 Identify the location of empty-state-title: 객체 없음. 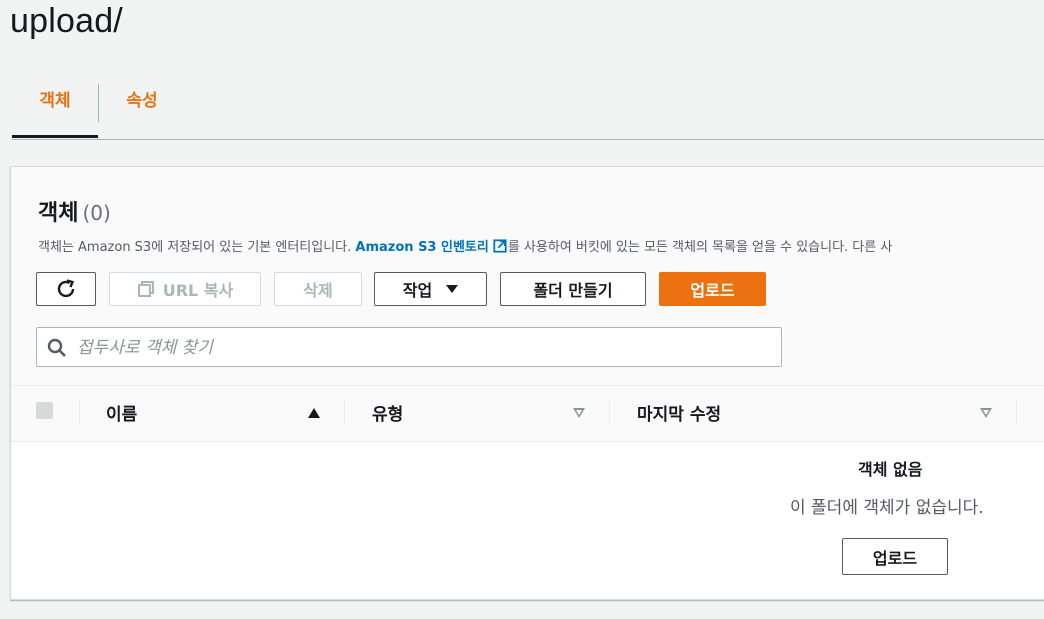
(890, 469).